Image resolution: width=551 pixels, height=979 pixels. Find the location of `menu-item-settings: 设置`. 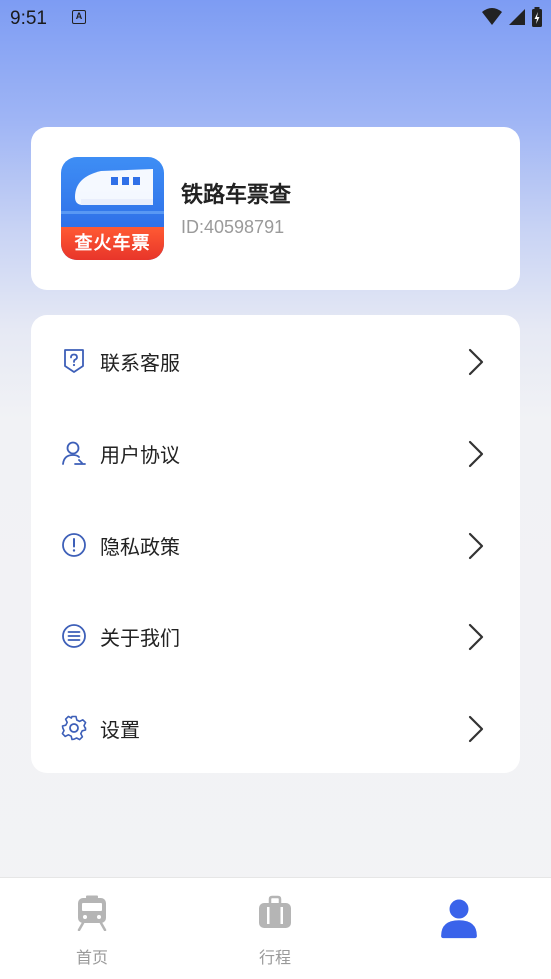

menu-item-settings: 设置 is located at coordinates (275, 727).